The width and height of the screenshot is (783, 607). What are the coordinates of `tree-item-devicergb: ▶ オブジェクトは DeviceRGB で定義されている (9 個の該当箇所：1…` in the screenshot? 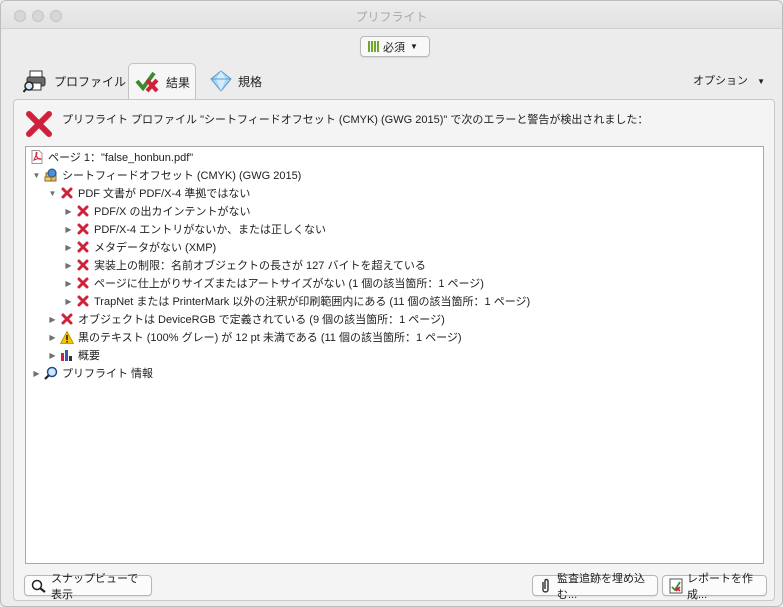 It's located at (246, 319).